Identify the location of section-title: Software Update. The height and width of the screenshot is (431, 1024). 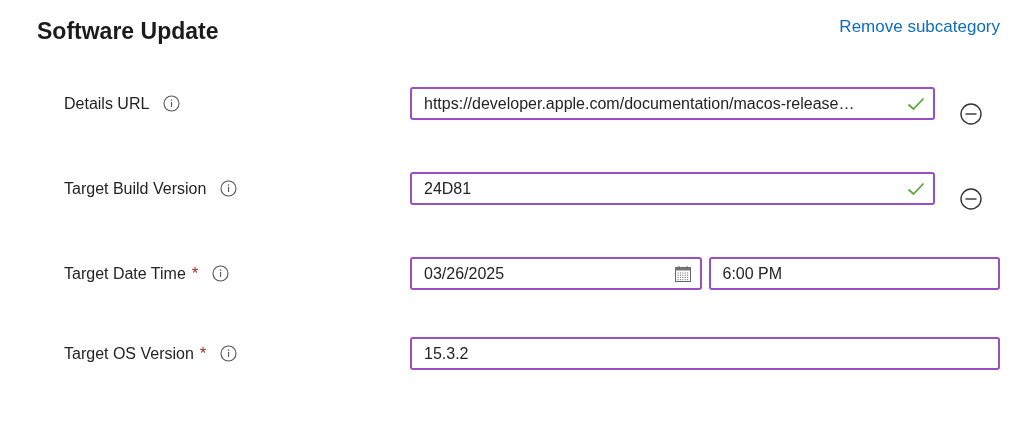
(128, 31).